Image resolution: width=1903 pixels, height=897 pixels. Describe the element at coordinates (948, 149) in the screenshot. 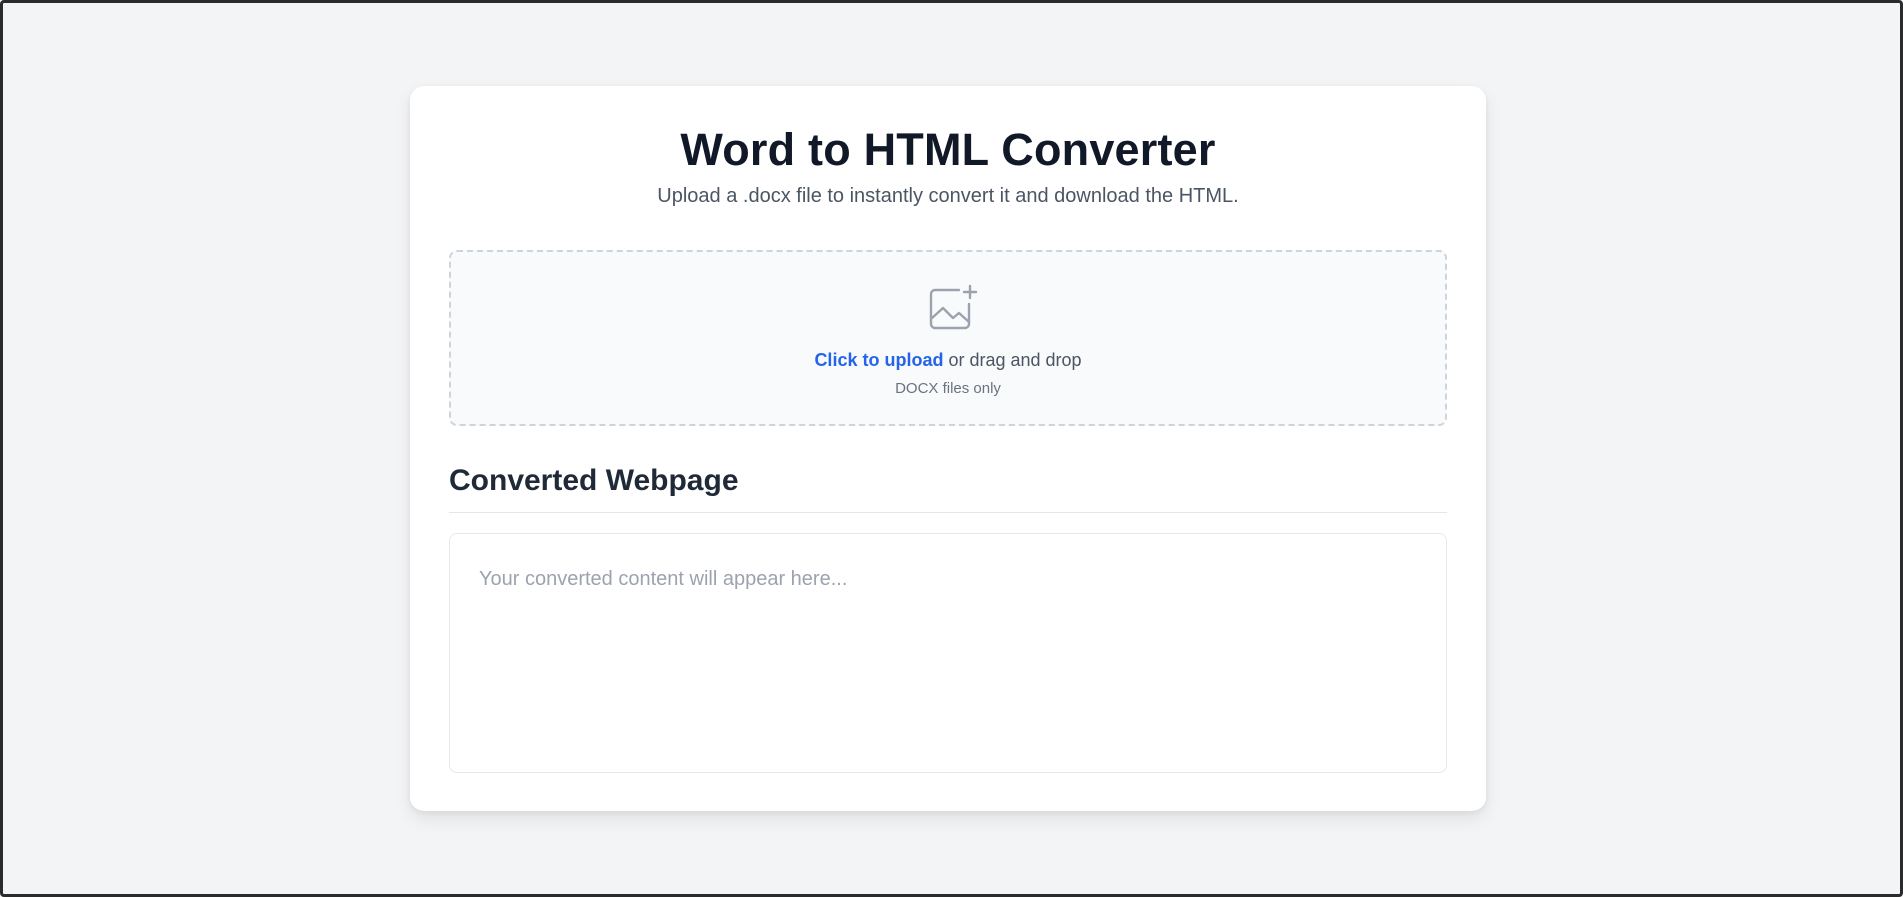

I see `page-title: Word to HTML Converter` at that location.